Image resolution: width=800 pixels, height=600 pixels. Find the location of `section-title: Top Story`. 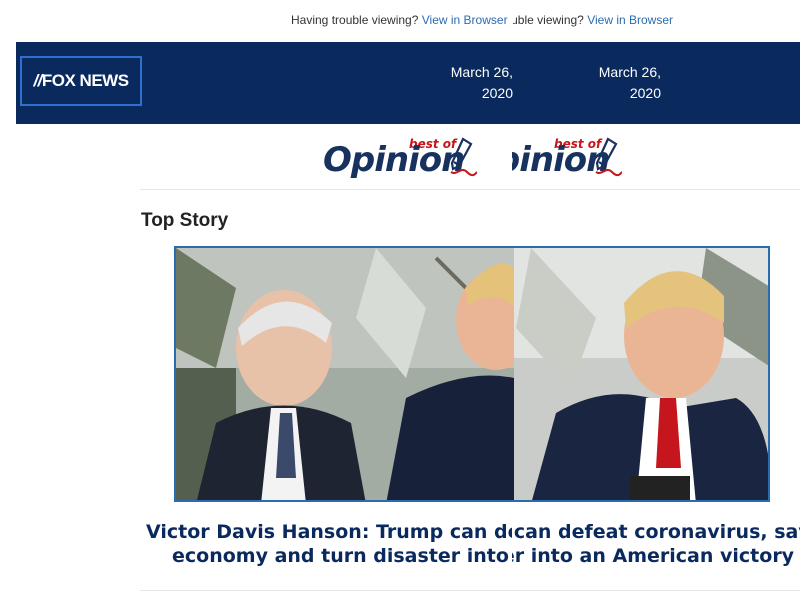

section-title: Top Story is located at coordinates (185, 220).